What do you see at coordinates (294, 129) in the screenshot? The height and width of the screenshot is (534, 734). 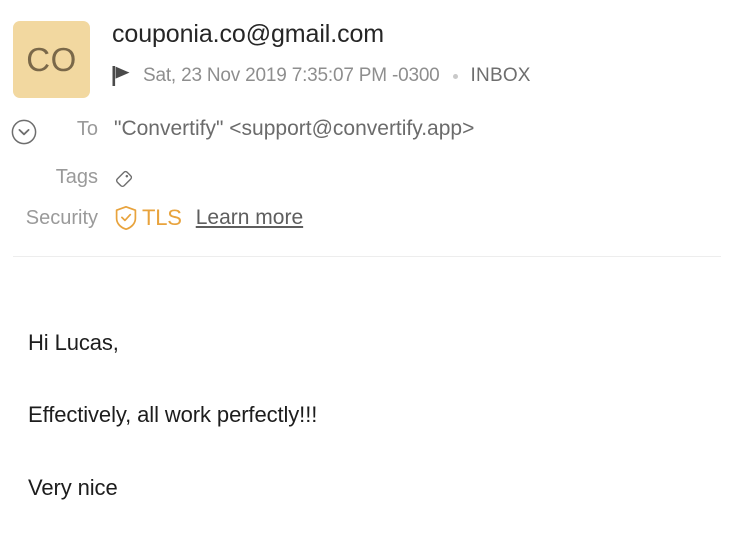 I see `to-value: "Convertify" <support@convertify.app>` at bounding box center [294, 129].